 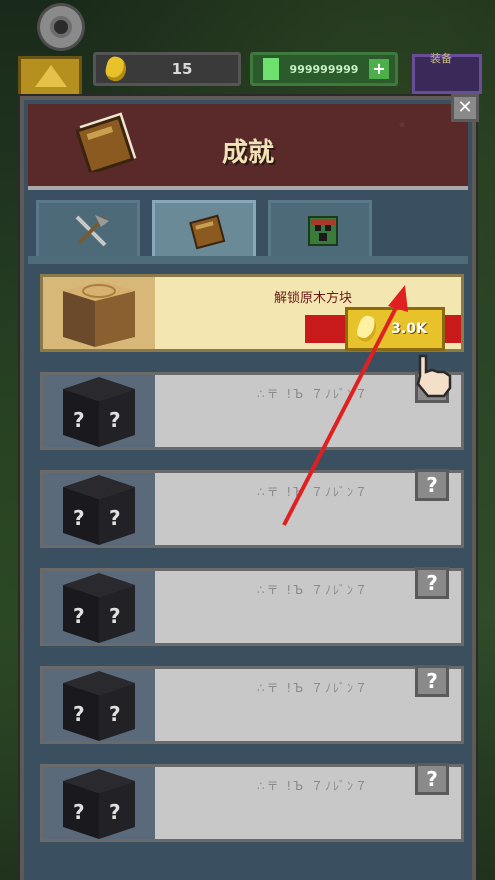 I want to click on creeper-block-icon, so click(x=323, y=231).